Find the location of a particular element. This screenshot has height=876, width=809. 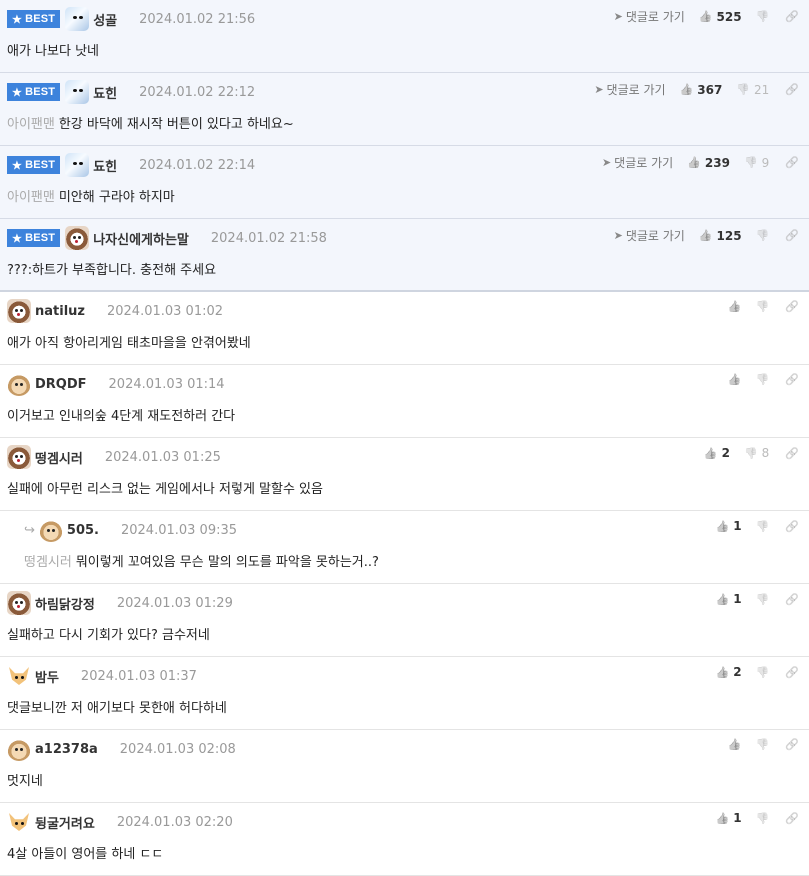

comment-text: 애가 아직 항아리게임 태초마을을 안겪어봤네 is located at coordinates (129, 341).